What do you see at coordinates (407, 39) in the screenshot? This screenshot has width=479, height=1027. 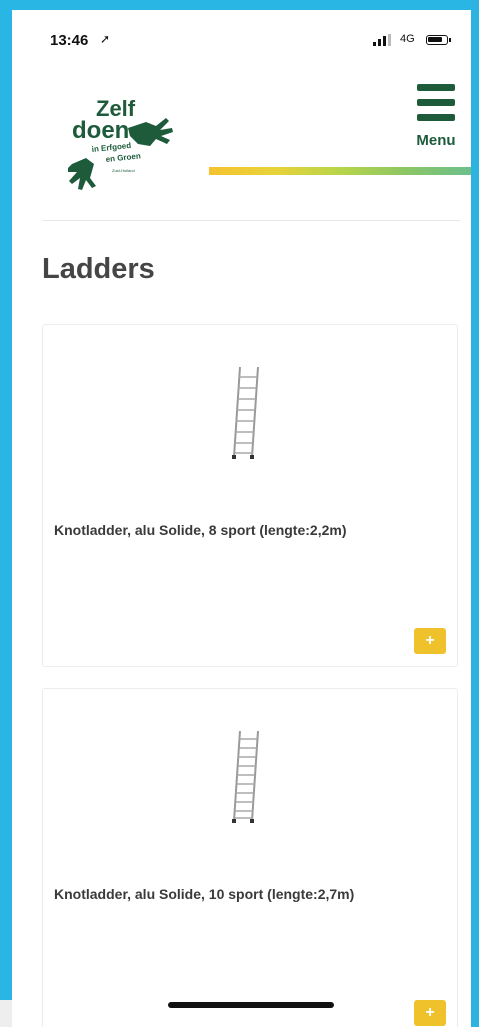 I see `network-label: 4G` at bounding box center [407, 39].